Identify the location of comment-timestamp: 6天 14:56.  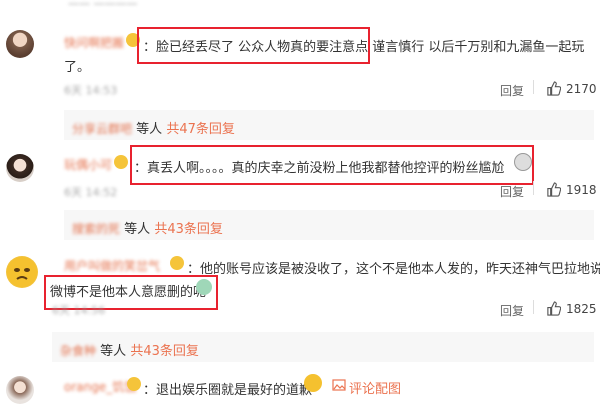
(79, 310).